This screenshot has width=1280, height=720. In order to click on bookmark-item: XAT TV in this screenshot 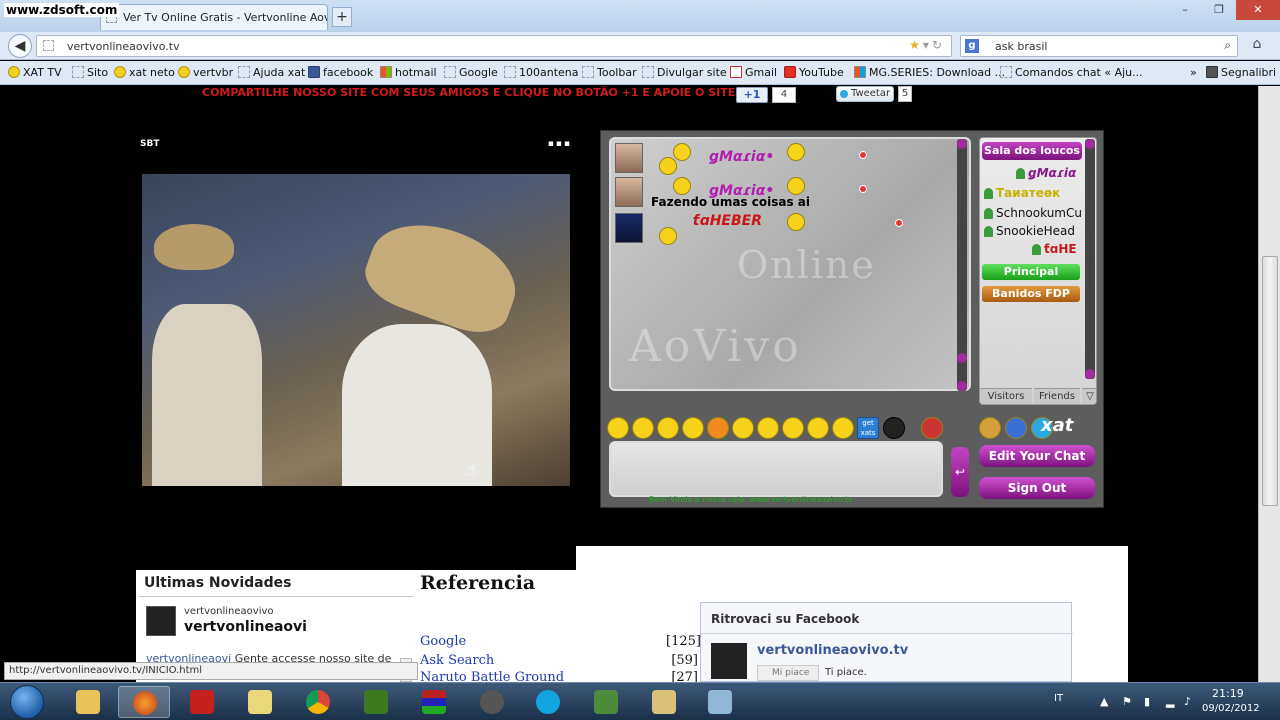, I will do `click(35, 72)`.